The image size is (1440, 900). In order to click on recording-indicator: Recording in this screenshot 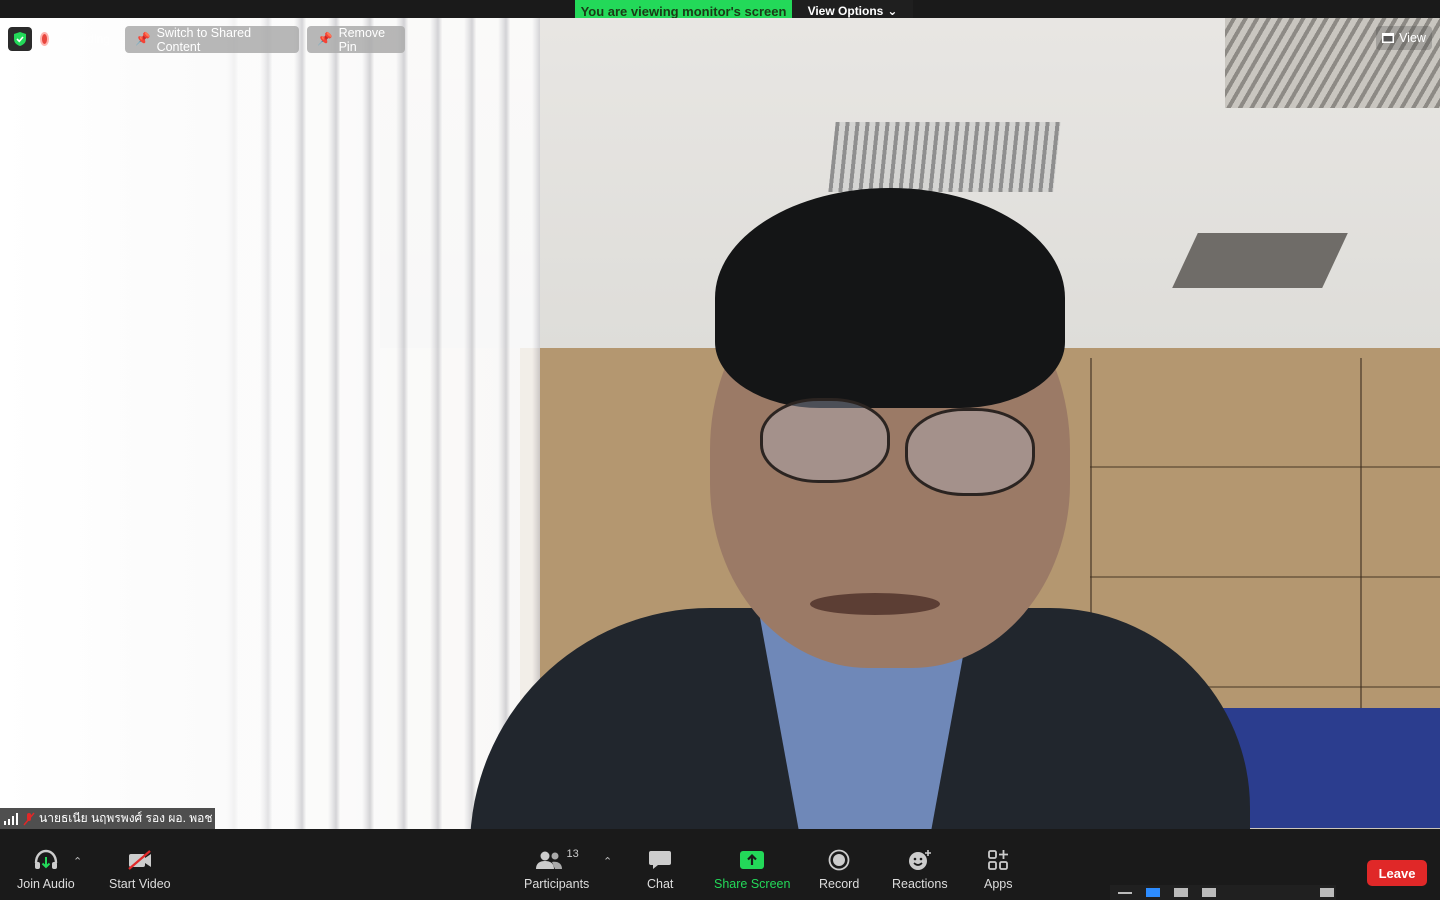, I will do `click(75, 39)`.